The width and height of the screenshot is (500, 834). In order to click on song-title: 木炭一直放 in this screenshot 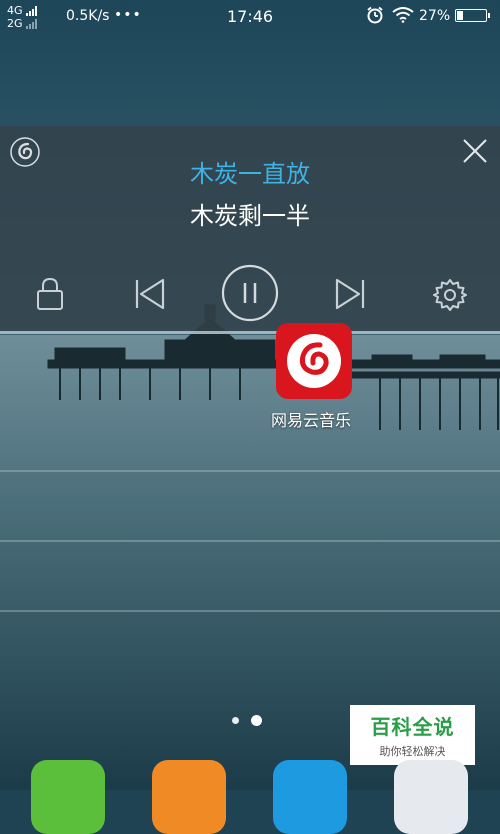, I will do `click(250, 174)`.